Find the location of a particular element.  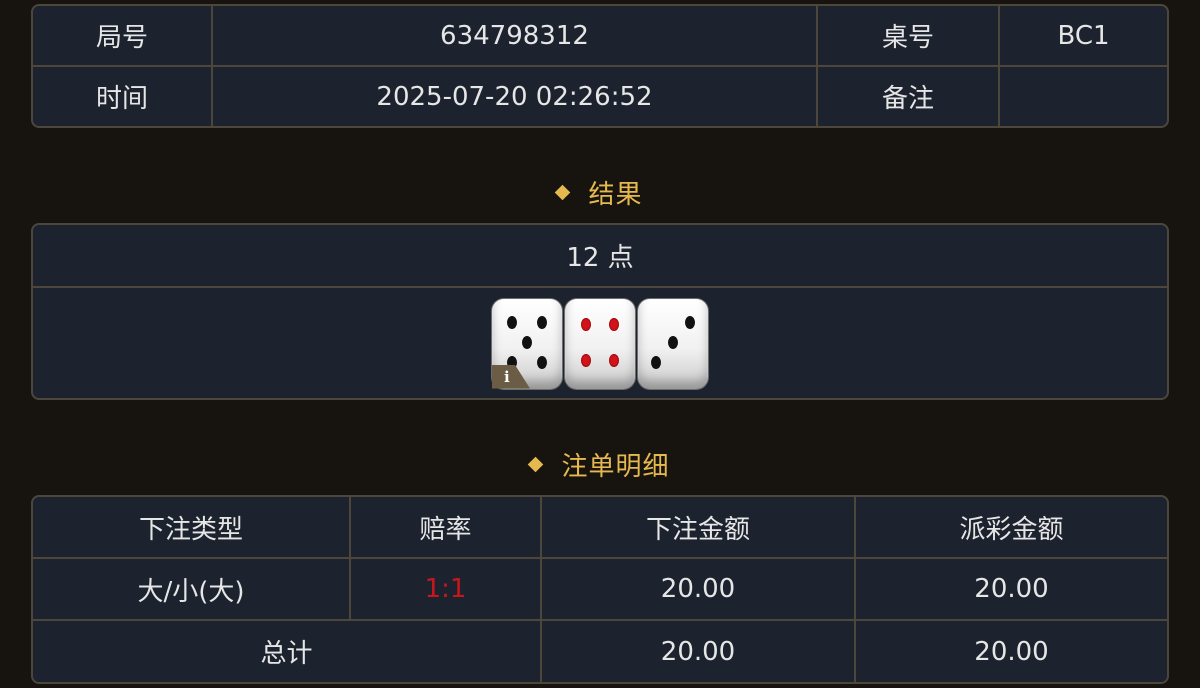

total-label: 总计 is located at coordinates (287, 651).